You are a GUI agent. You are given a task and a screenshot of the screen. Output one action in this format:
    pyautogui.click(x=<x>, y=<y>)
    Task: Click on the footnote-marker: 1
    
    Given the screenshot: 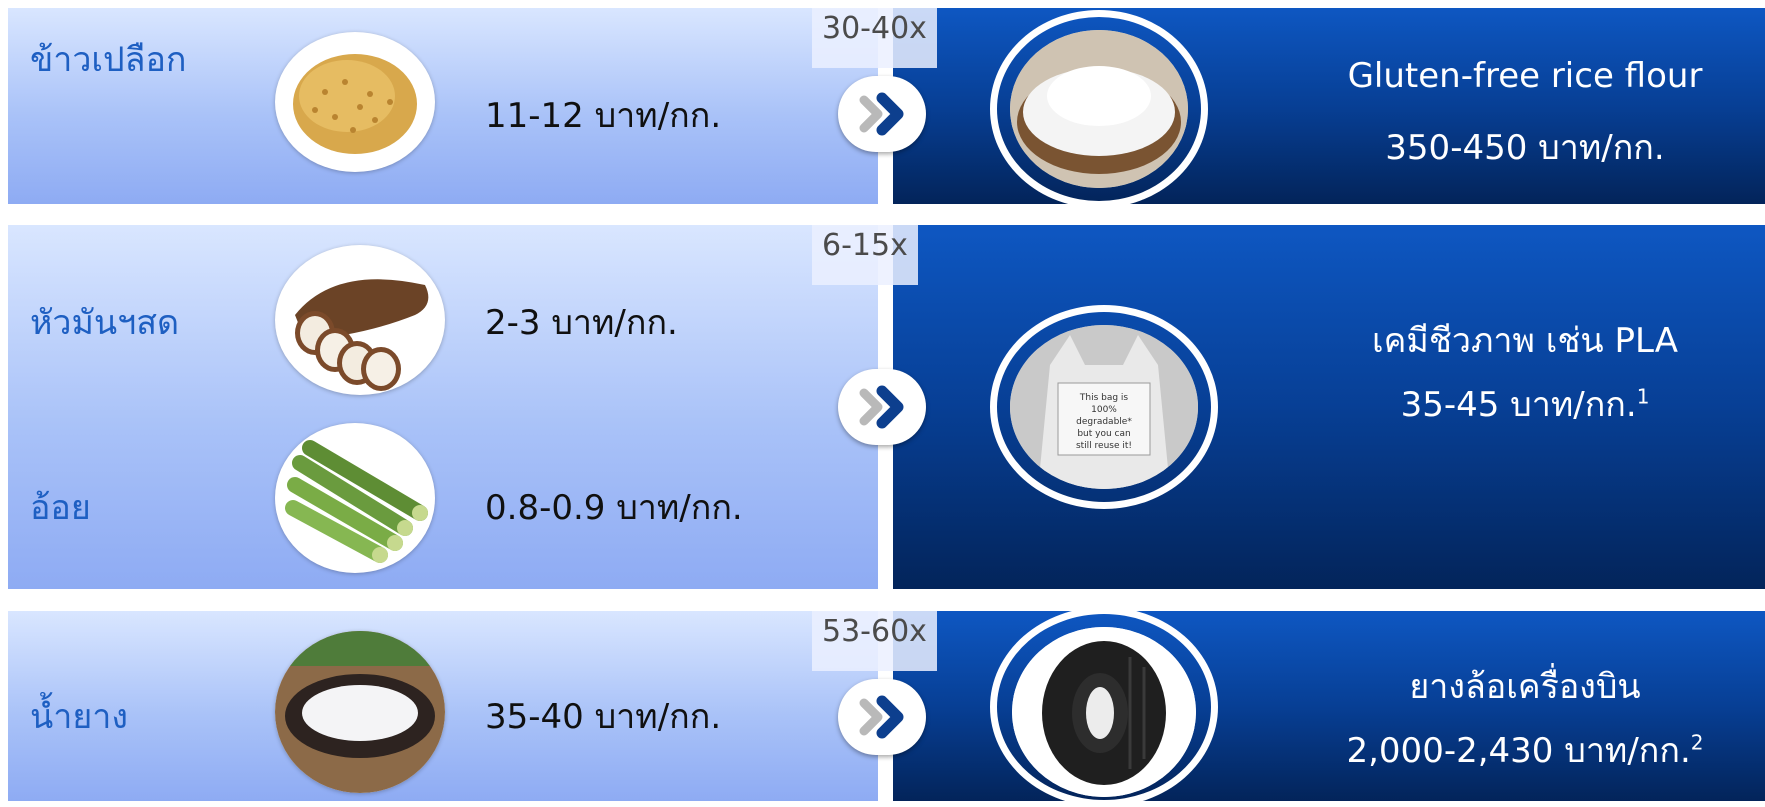 What is the action you would take?
    pyautogui.click(x=1643, y=396)
    